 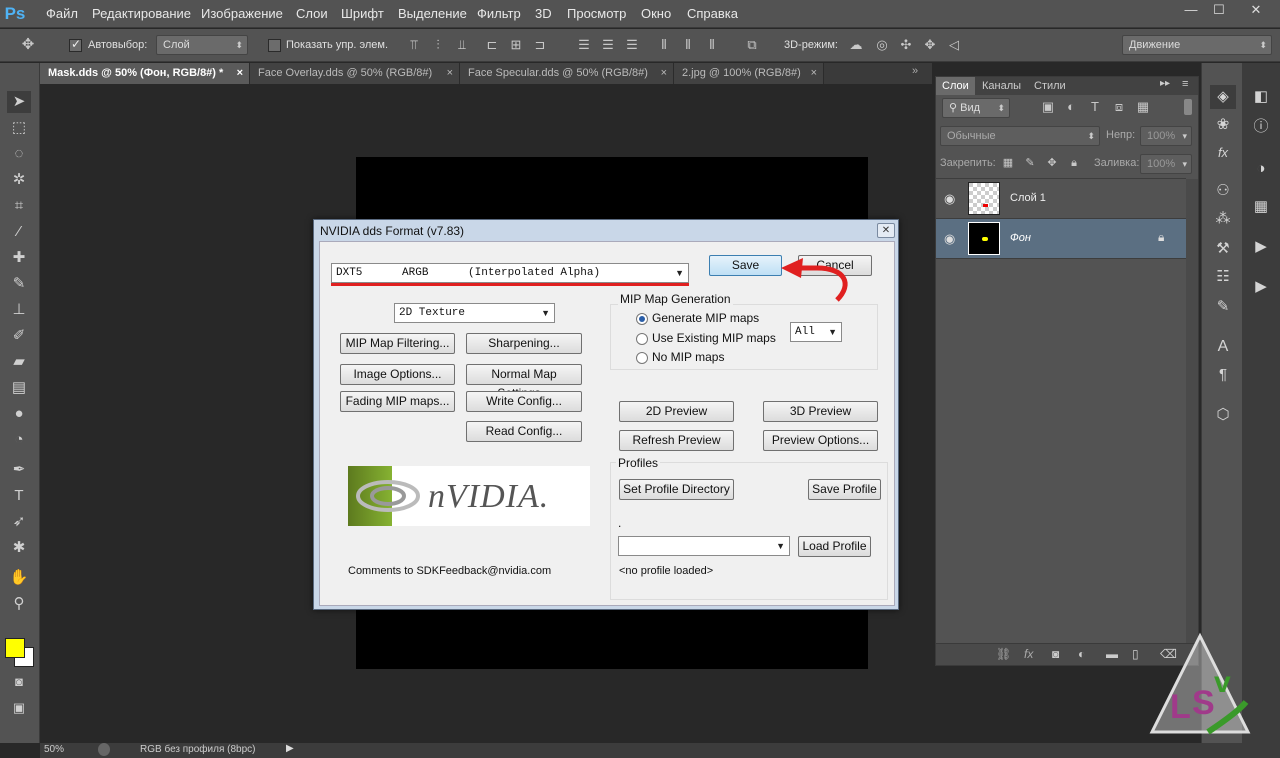 What do you see at coordinates (834, 546) in the screenshot?
I see `load-profile-button: Load Profile` at bounding box center [834, 546].